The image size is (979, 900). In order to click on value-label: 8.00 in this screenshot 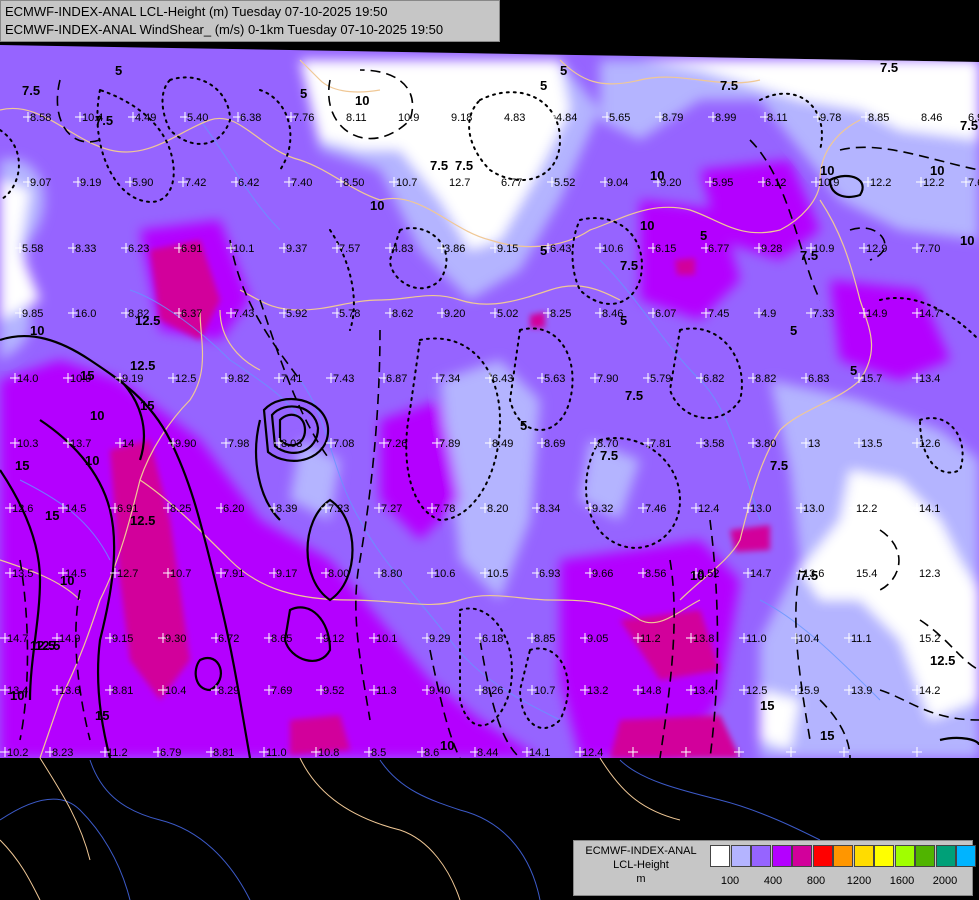, I will do `click(338, 574)`.